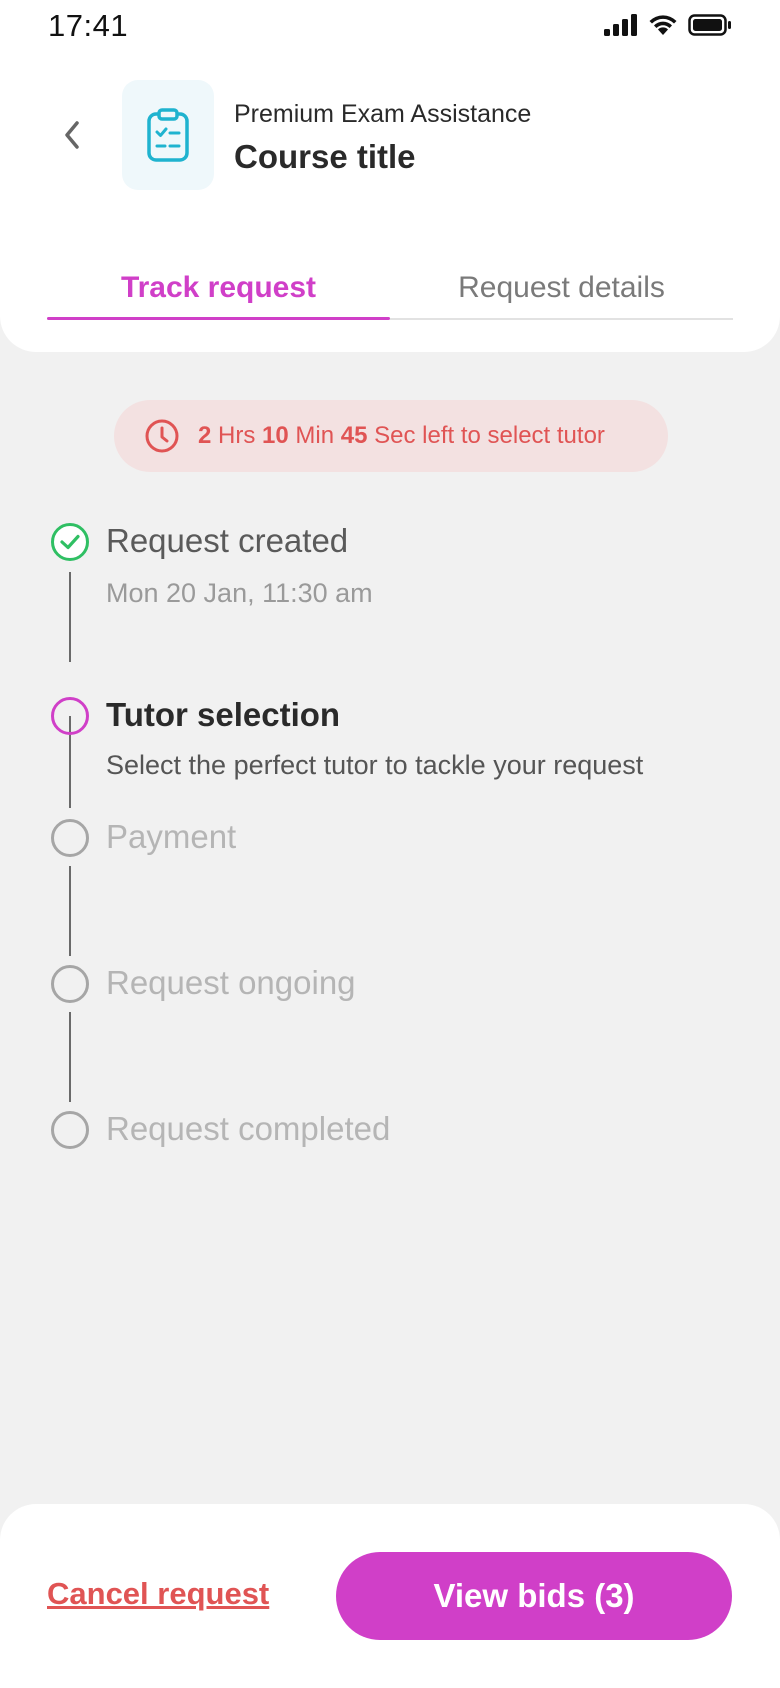 This screenshot has width=780, height=1688. I want to click on step-title: Request completed, so click(248, 1128).